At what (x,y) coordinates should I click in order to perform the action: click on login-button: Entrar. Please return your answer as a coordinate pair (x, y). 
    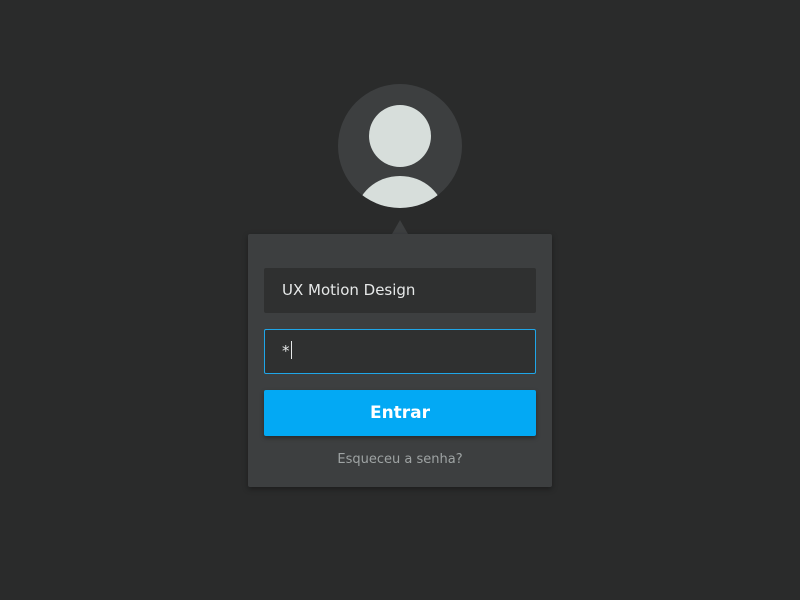
    Looking at the image, I should click on (400, 413).